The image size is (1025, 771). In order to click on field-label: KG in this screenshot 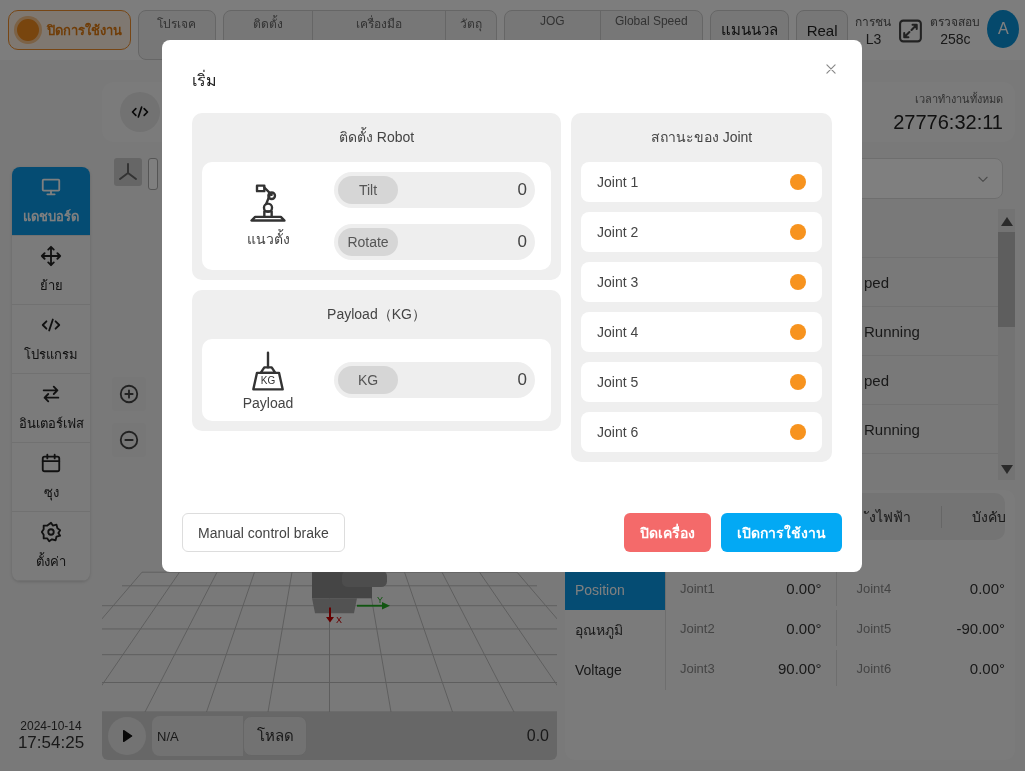, I will do `click(368, 380)`.